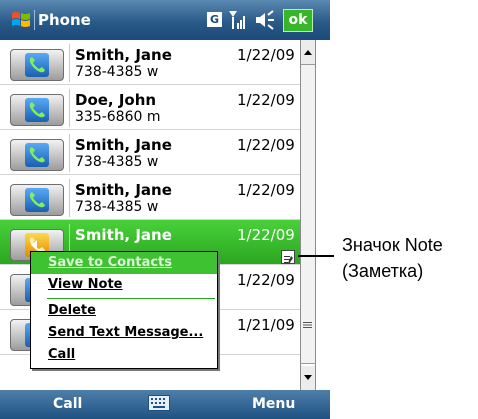  What do you see at coordinates (131, 298) in the screenshot?
I see `menu-separator` at bounding box center [131, 298].